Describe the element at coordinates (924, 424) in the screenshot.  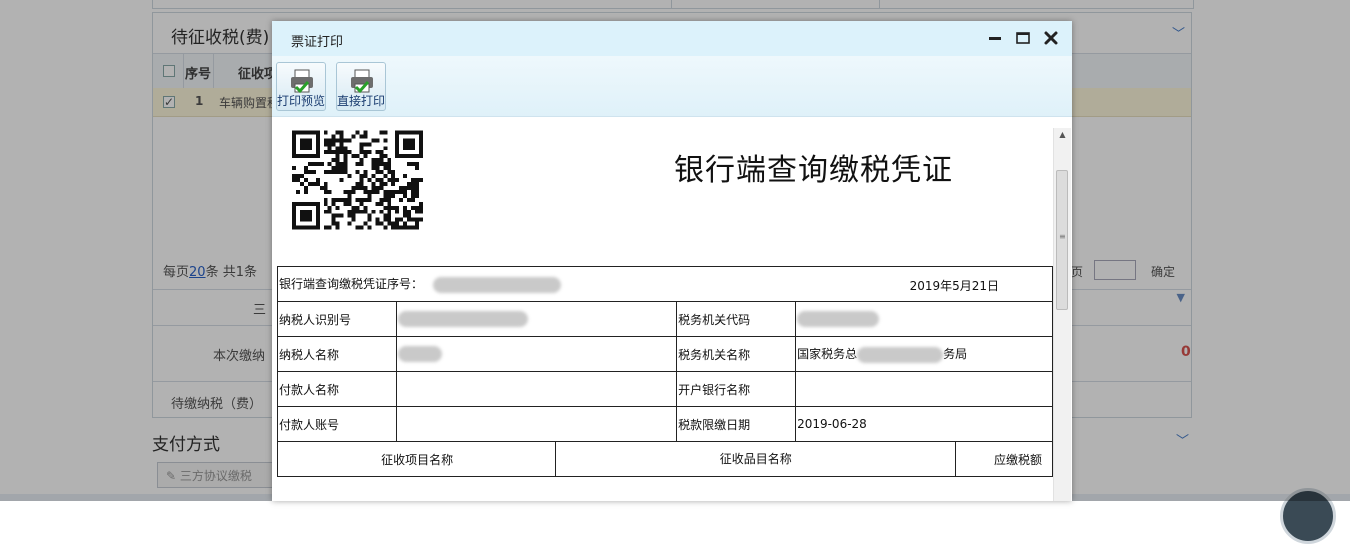
I see `payment-deadline-value: 2019-06-28` at that location.